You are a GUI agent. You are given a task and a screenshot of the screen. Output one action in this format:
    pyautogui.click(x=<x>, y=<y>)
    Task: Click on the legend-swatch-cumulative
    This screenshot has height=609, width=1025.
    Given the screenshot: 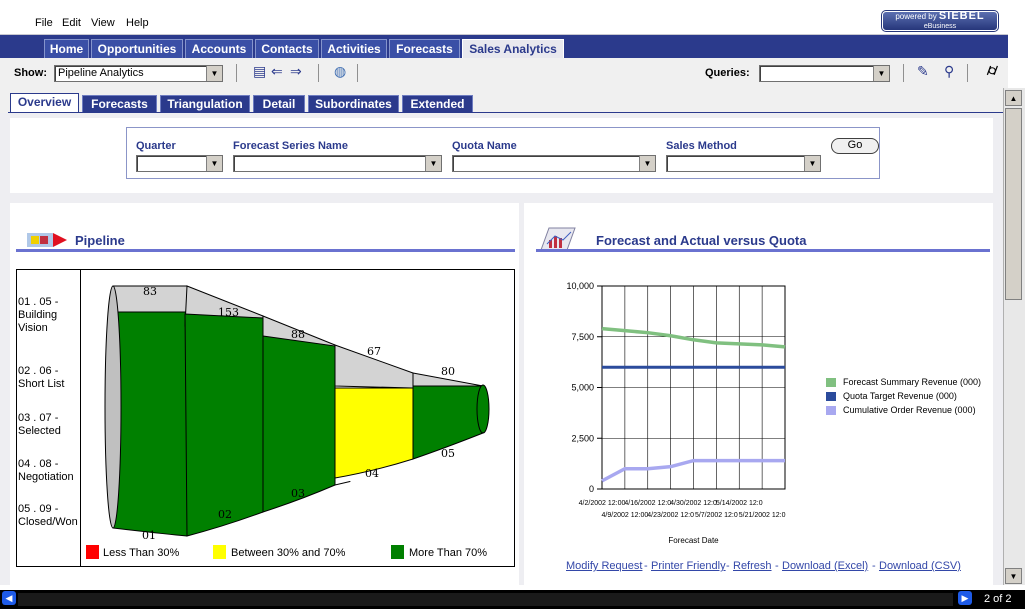 What is the action you would take?
    pyautogui.click(x=831, y=410)
    